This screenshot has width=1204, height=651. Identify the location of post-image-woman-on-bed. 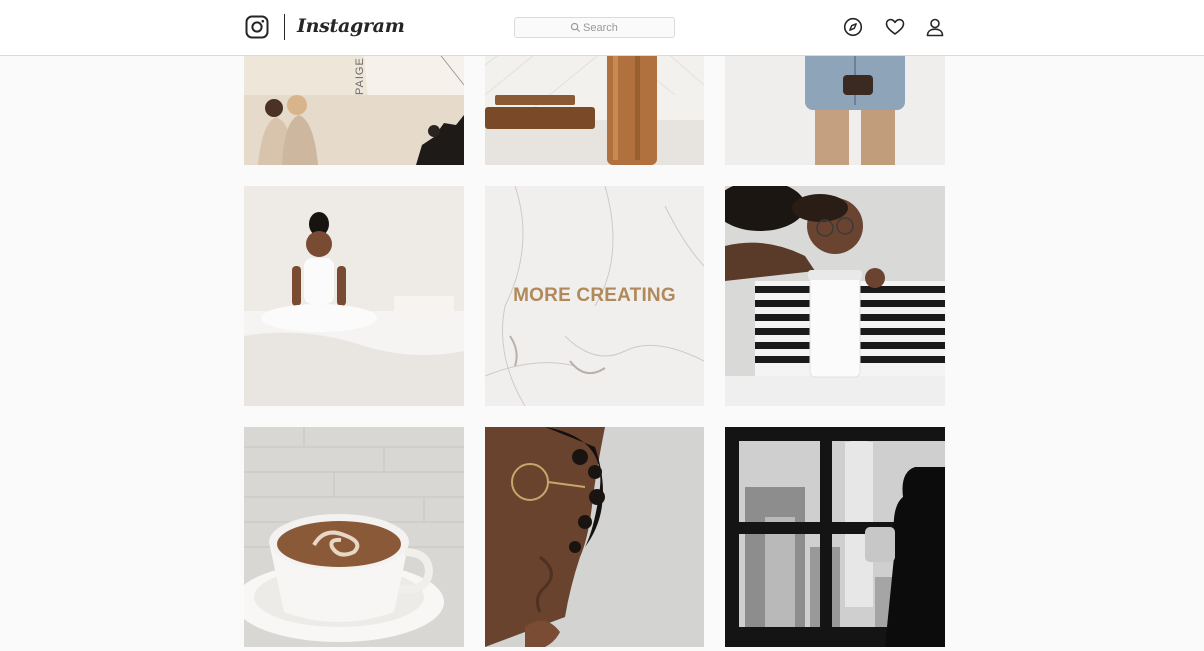
(354, 296).